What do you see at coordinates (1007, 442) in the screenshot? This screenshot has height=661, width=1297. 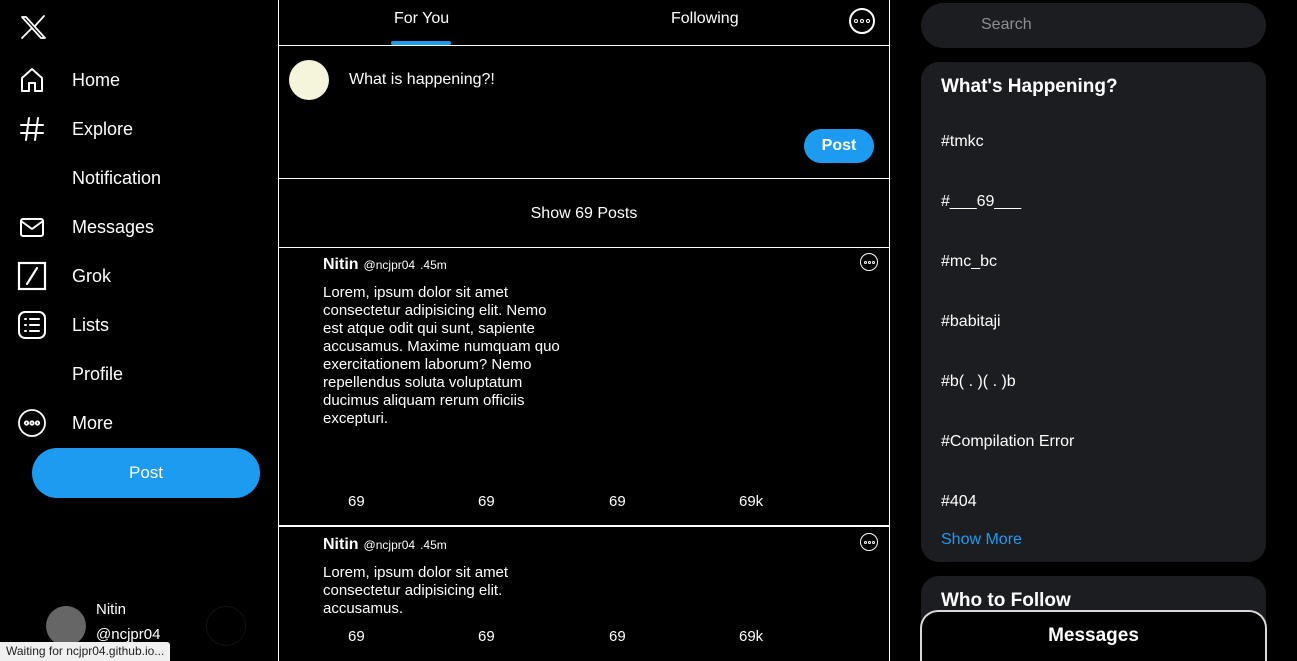 I see `trend-item: #Compilation Error` at bounding box center [1007, 442].